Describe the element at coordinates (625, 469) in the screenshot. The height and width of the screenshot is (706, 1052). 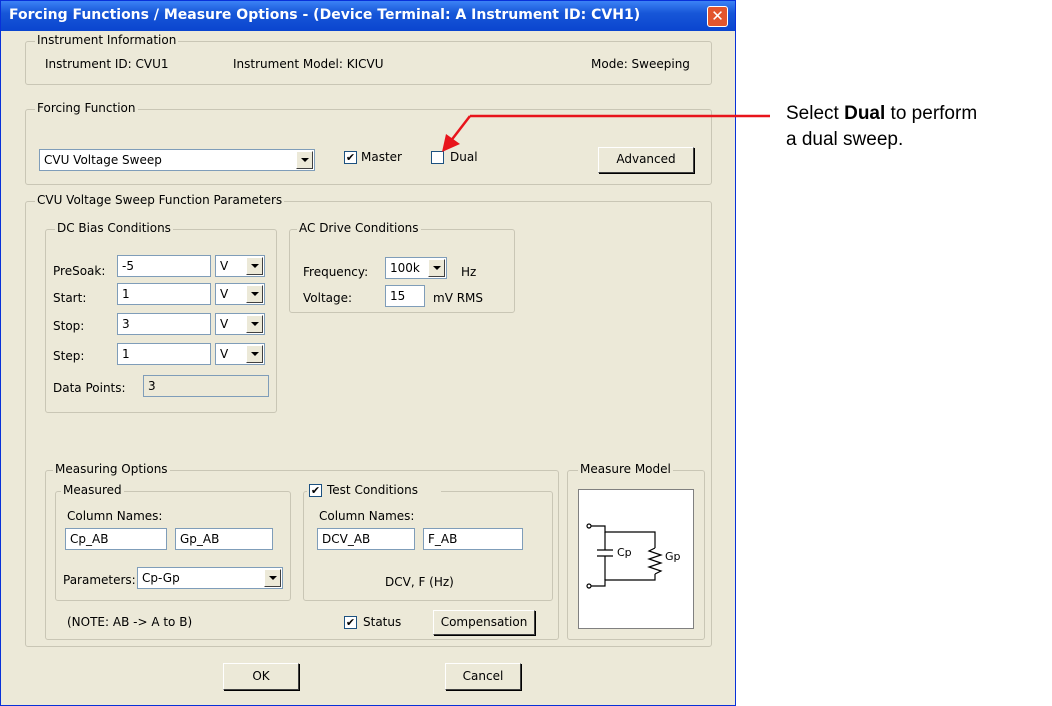
I see `measure-model-legend: Measure Model` at that location.